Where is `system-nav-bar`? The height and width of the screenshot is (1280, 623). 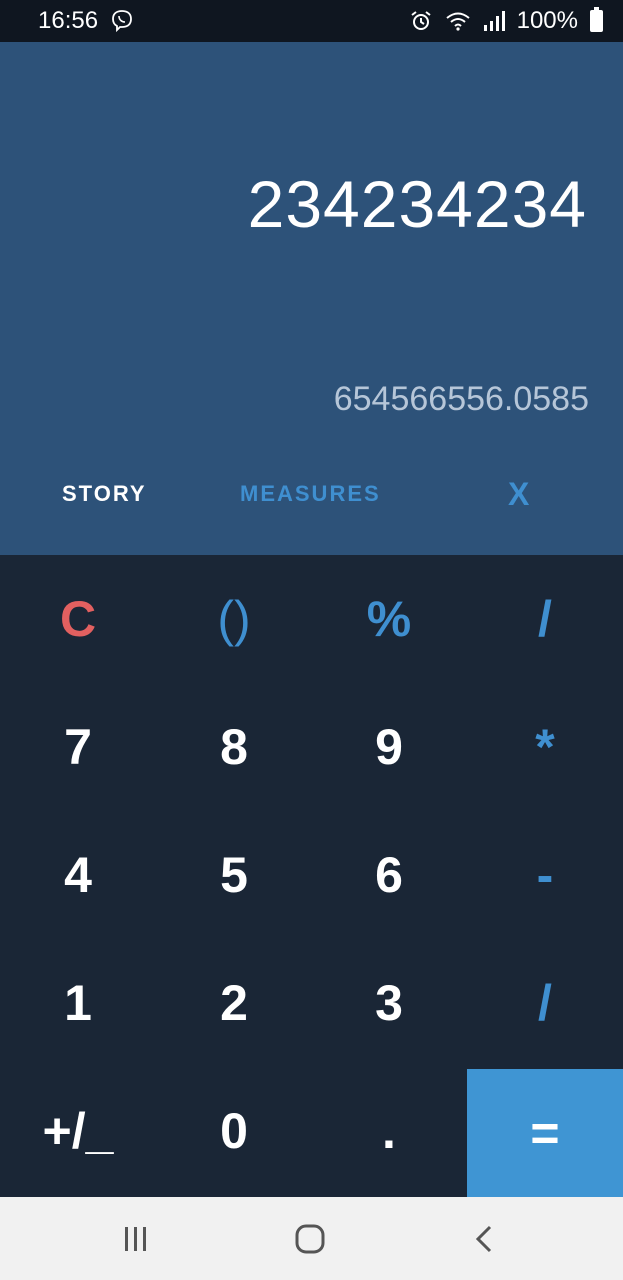
system-nav-bar is located at coordinates (311, 1238).